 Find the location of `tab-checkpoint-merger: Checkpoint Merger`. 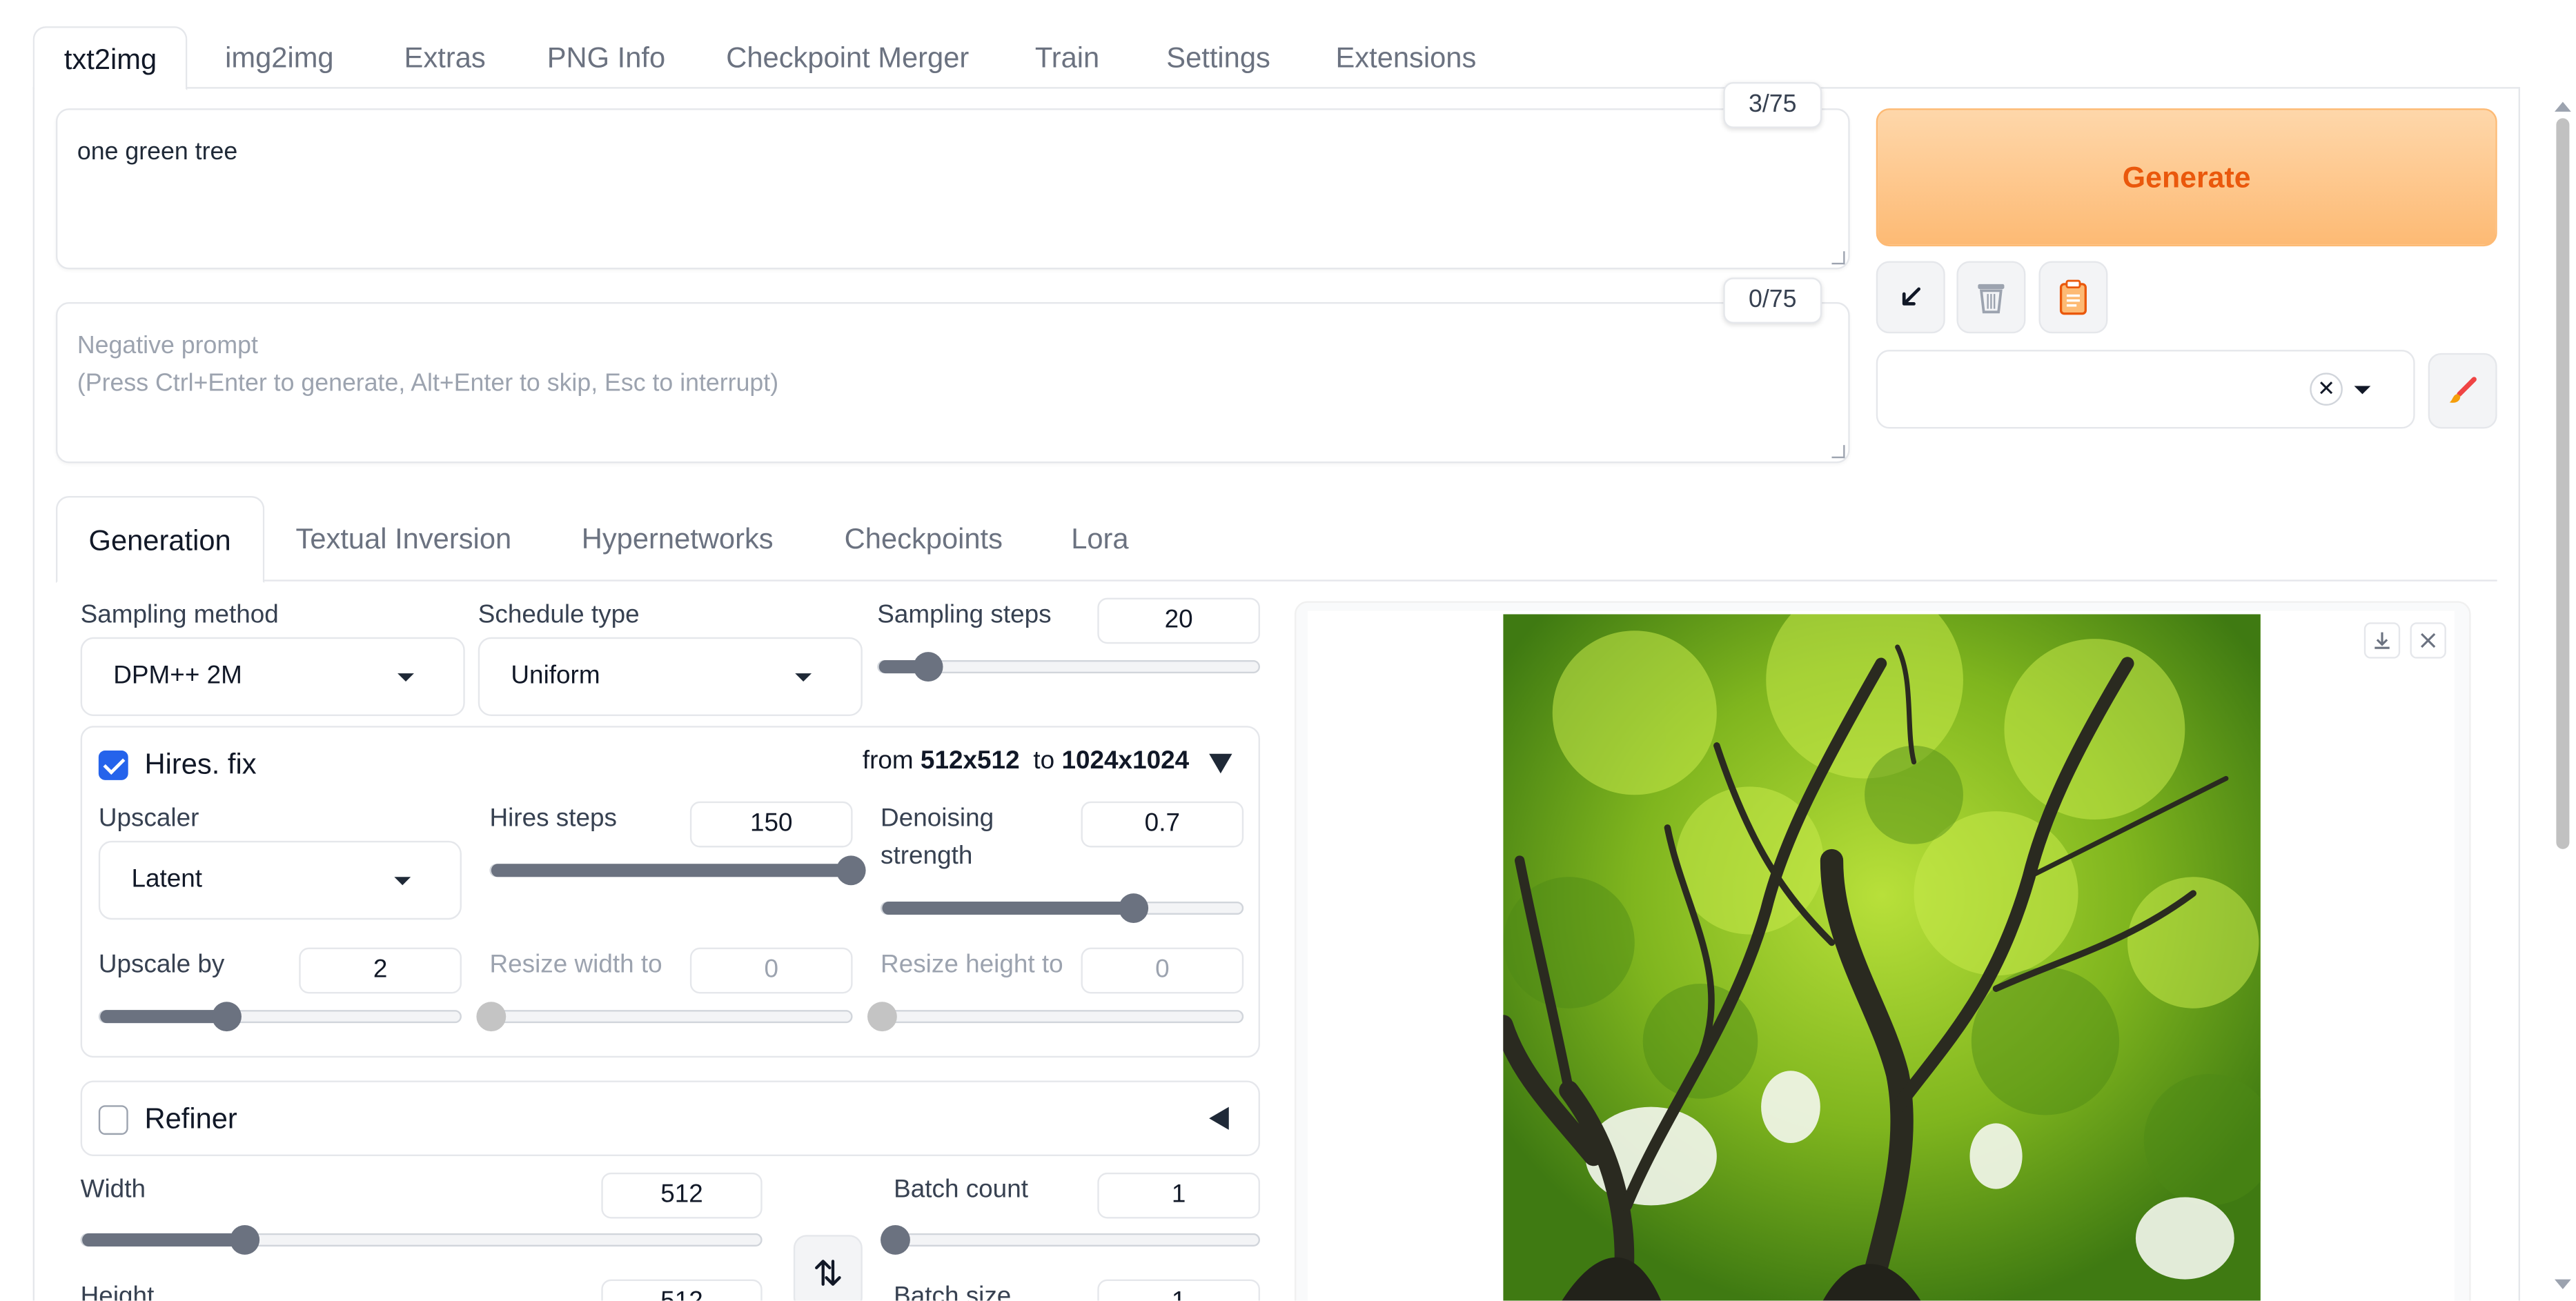

tab-checkpoint-merger: Checkpoint Merger is located at coordinates (847, 57).